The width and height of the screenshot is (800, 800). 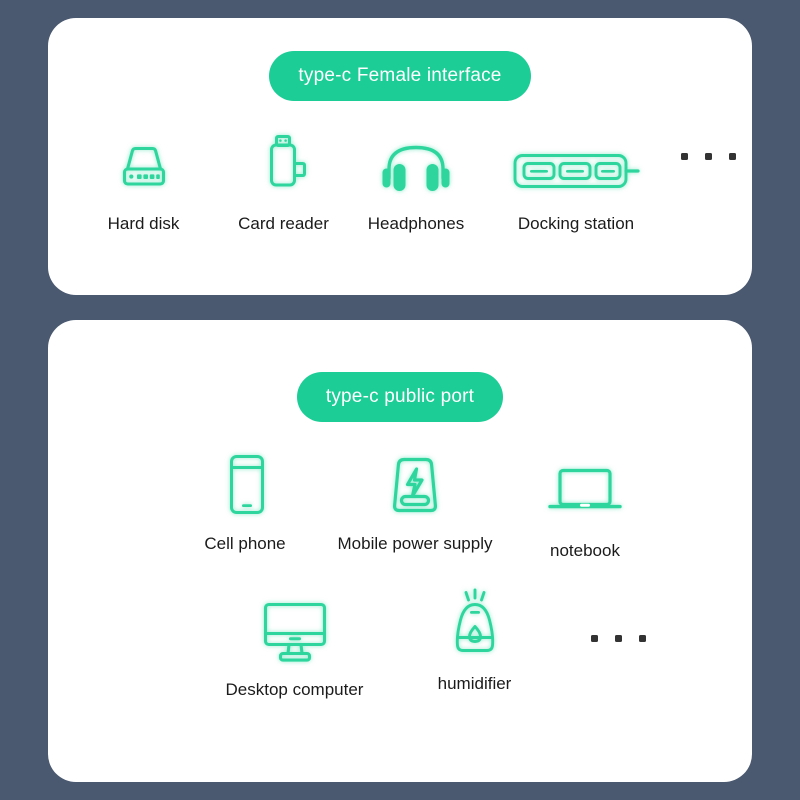 I want to click on humidifier-icon, so click(x=474, y=620).